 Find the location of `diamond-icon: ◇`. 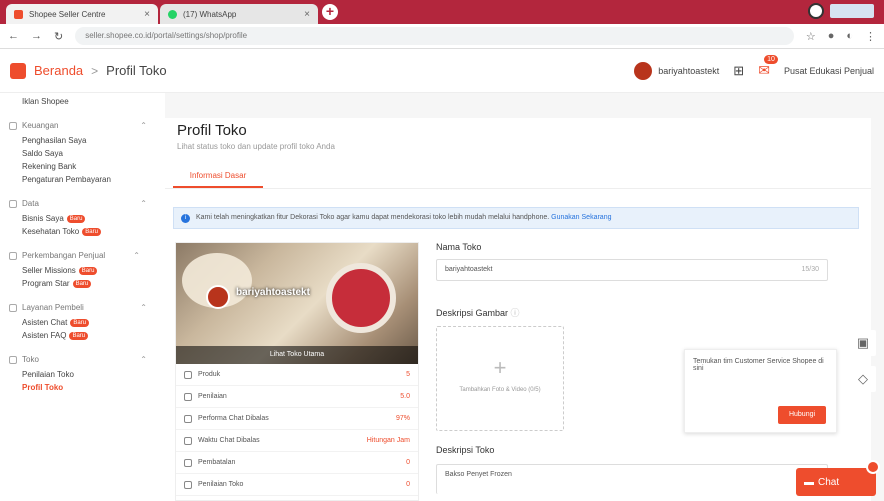

diamond-icon: ◇ is located at coordinates (863, 379).